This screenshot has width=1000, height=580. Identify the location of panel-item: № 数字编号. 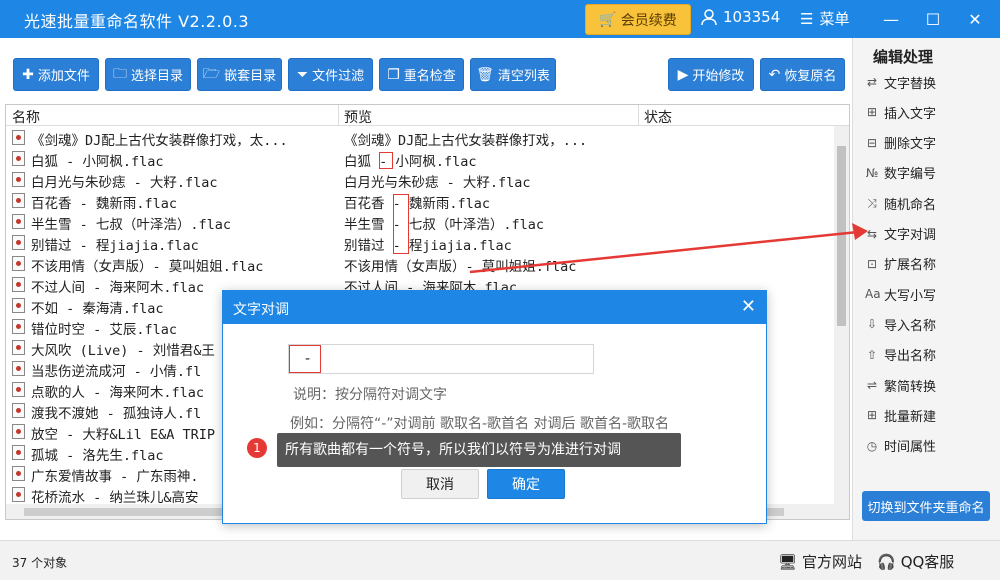
(900, 173).